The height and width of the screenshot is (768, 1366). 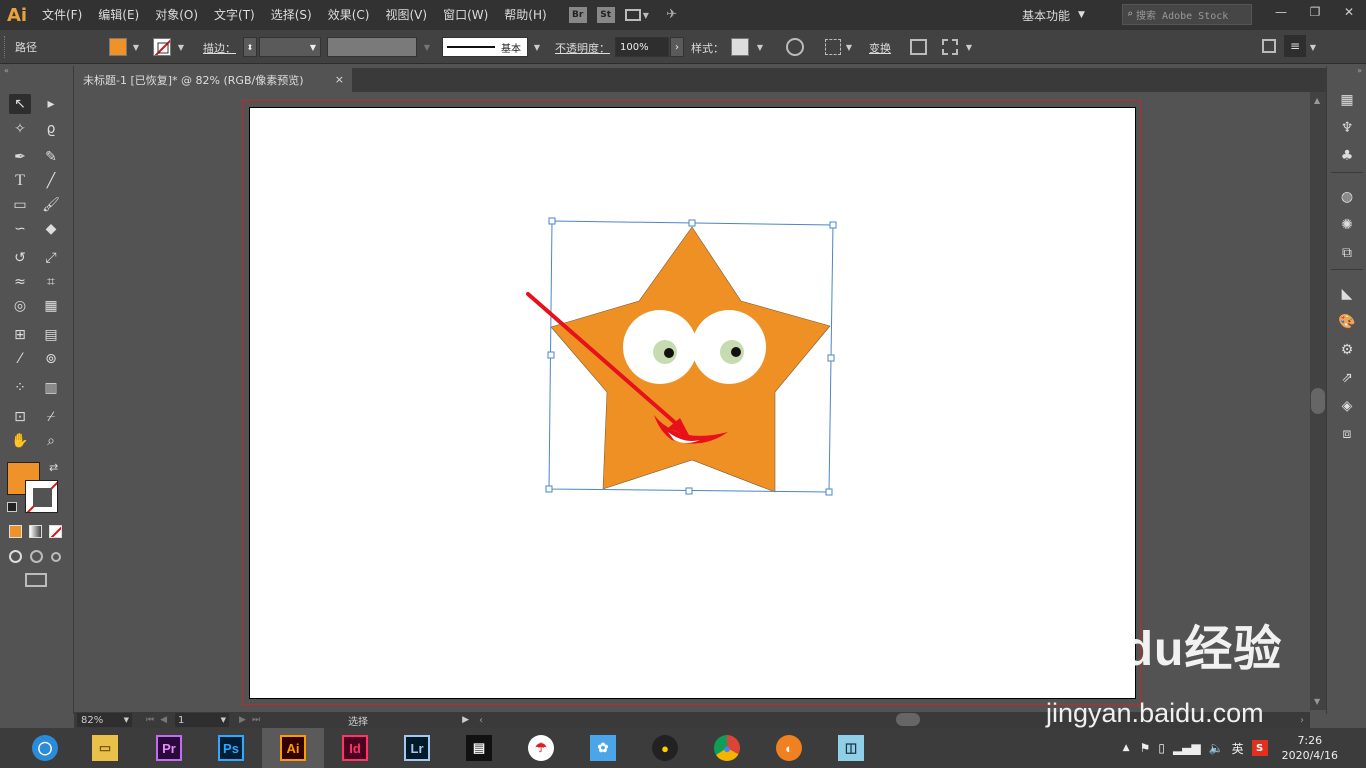 I want to click on appearance-icon: ⚙, so click(x=1347, y=350).